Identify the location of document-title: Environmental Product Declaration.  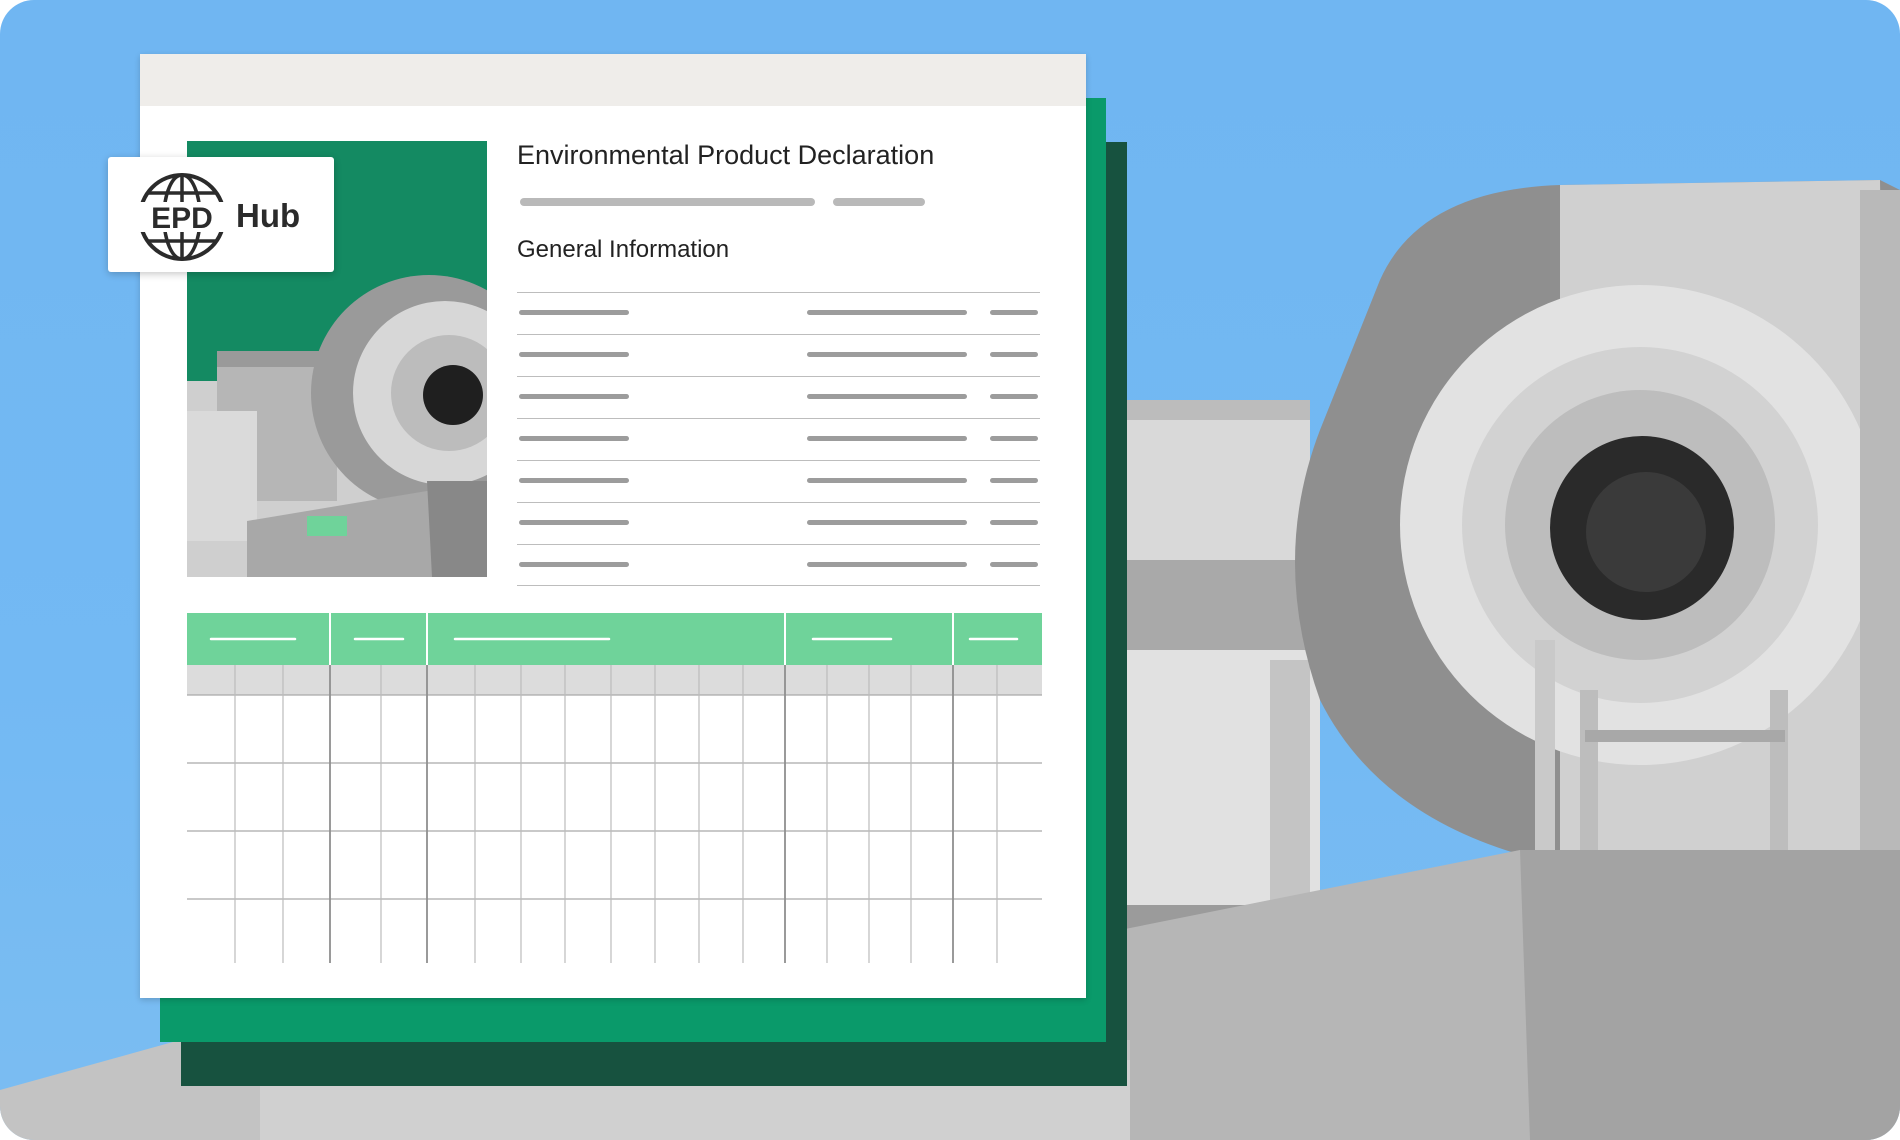
(726, 155).